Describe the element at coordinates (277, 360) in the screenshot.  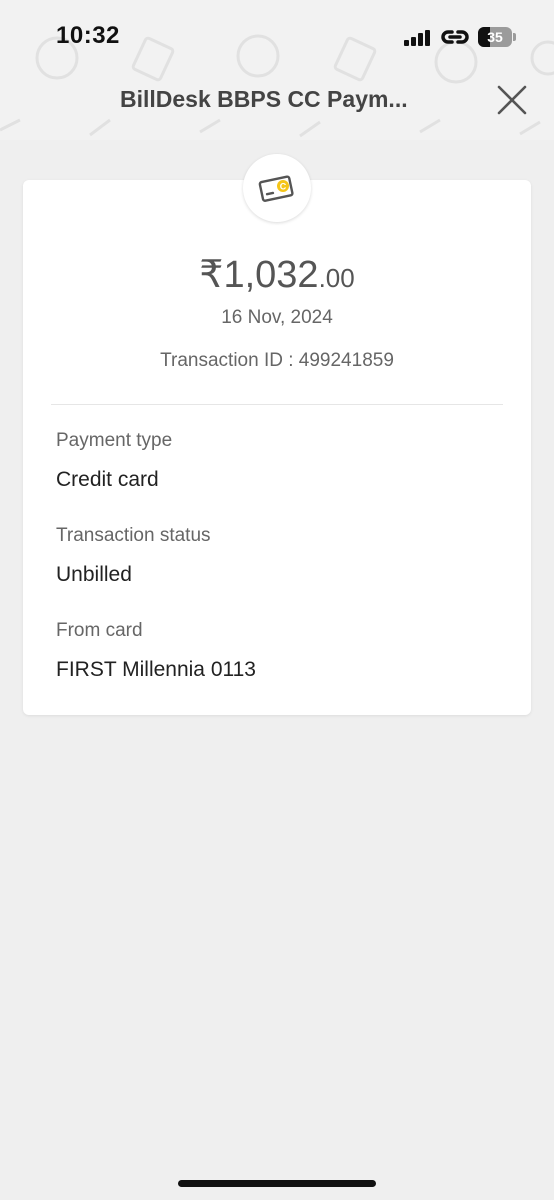
I see `transaction-id: Transaction ID : 499241859` at that location.